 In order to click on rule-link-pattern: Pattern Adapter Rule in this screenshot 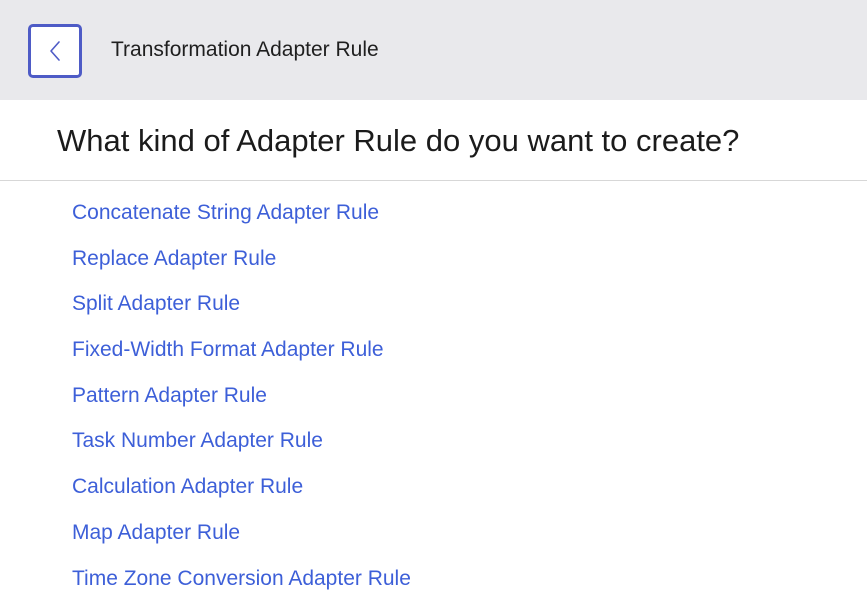, I will do `click(241, 401)`.